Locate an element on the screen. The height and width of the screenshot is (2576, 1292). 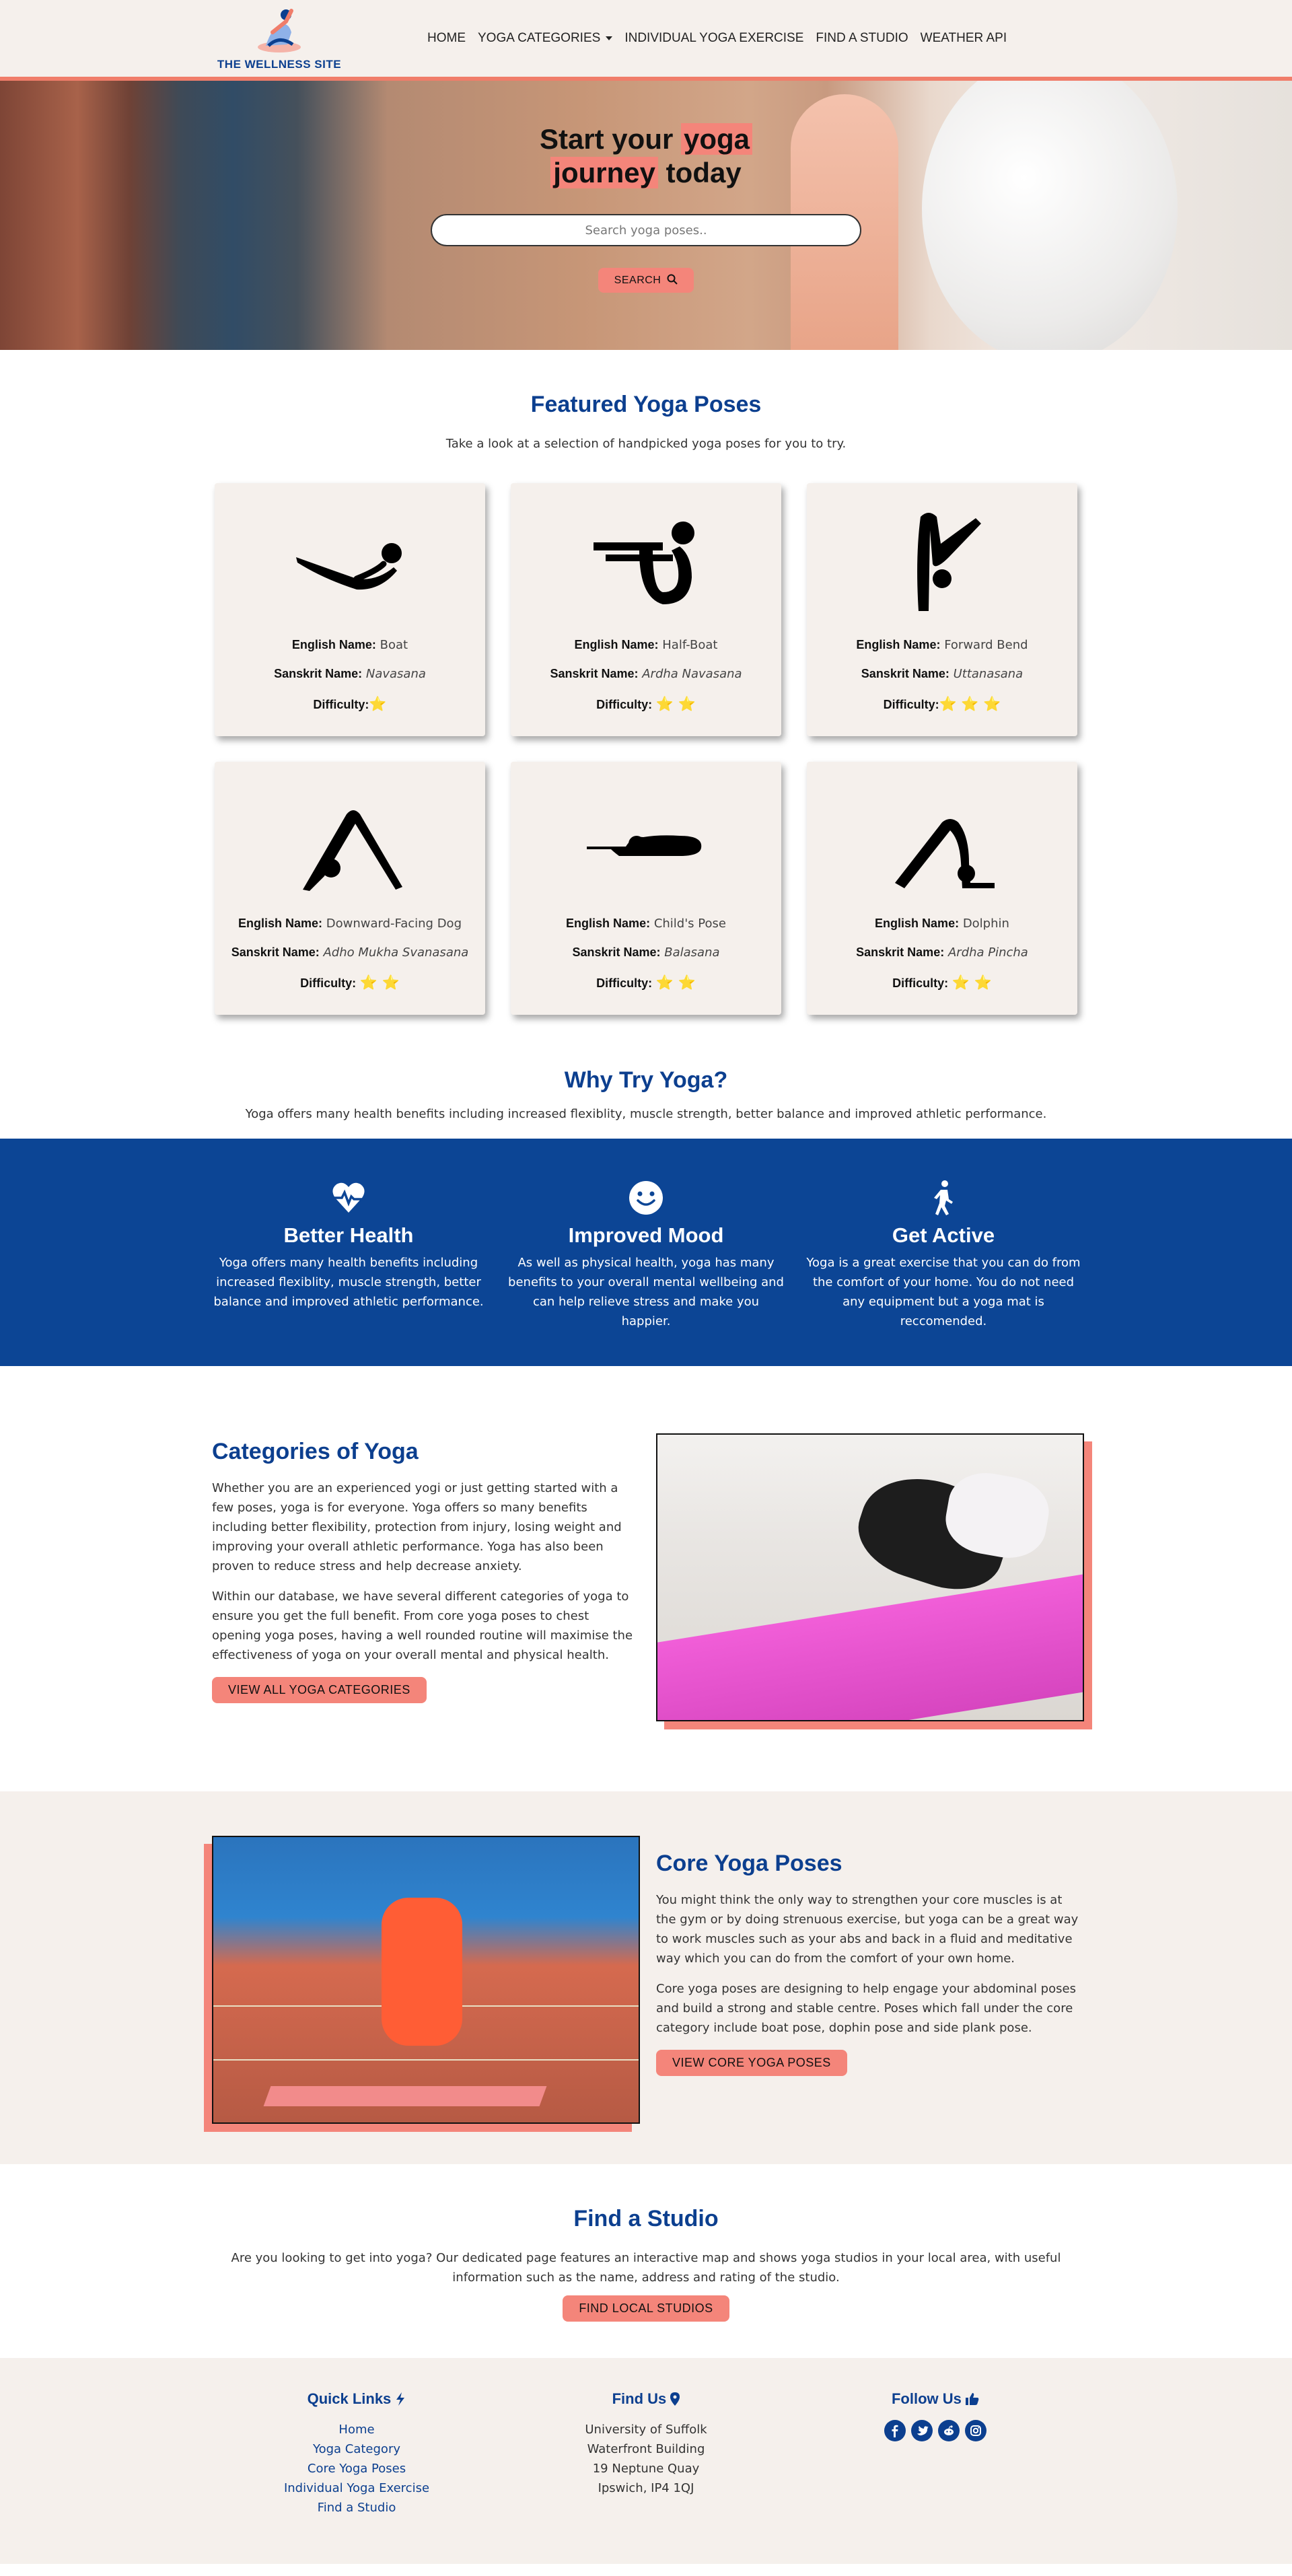
english-name-row: English Name: Boat is located at coordinates (350, 645).